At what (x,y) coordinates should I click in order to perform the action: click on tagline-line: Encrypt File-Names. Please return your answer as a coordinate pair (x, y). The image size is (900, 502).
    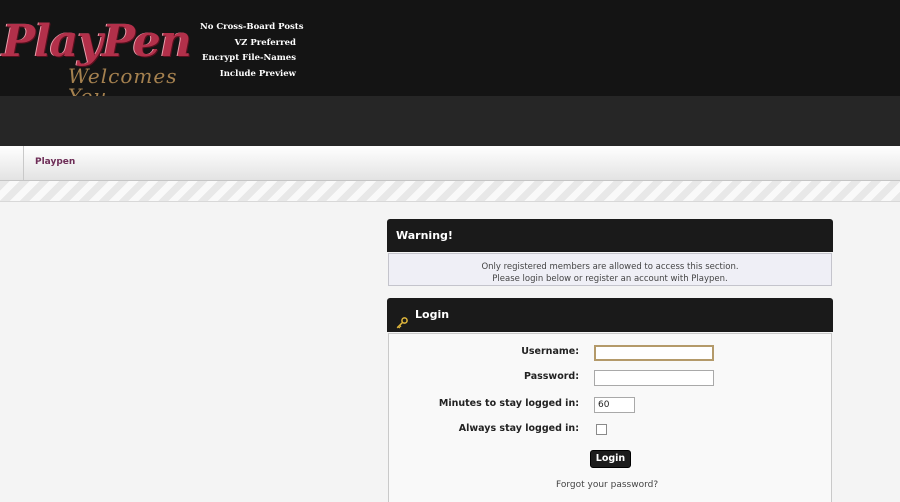
    Looking at the image, I should click on (249, 58).